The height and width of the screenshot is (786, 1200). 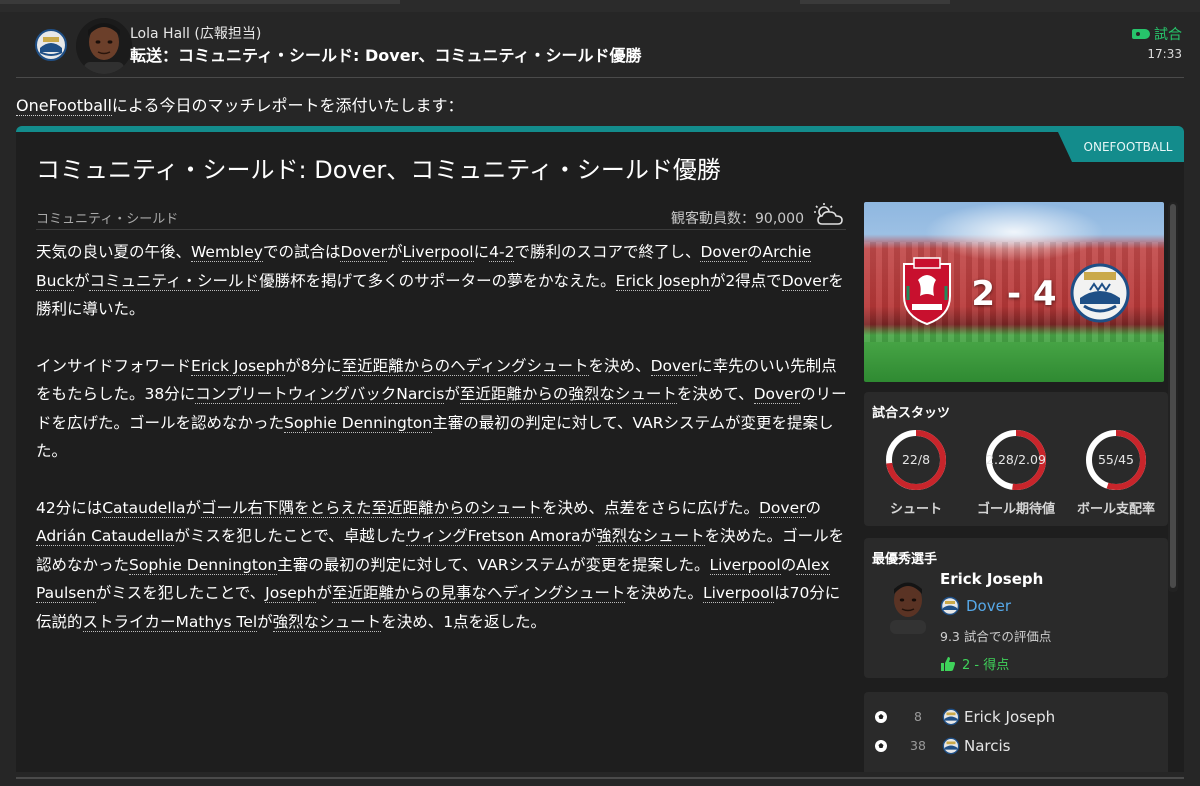 I want to click on message-subject: 転送：コミュニティ・シールド: Dover、コミュニティ・シールド優勝, so click(x=386, y=55).